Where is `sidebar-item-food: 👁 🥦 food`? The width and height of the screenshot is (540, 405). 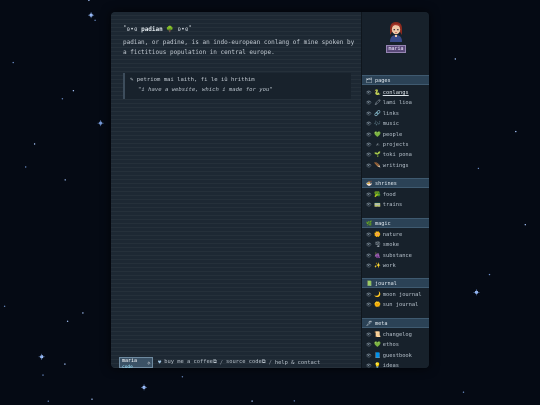
sidebar-item-food: 👁 🥦 food is located at coordinates (381, 195).